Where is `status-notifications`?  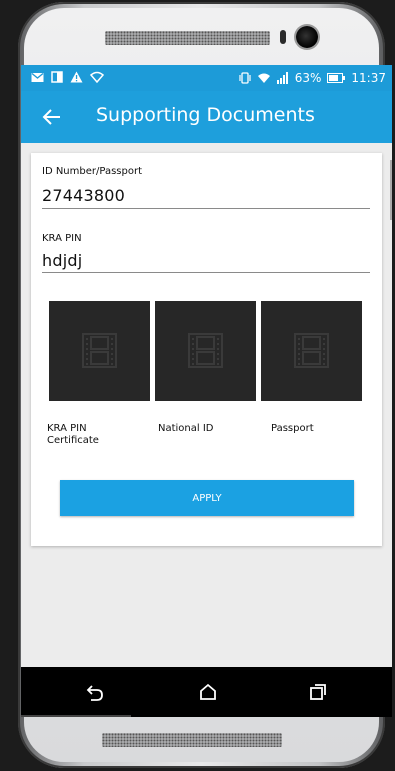
status-notifications is located at coordinates (67, 77).